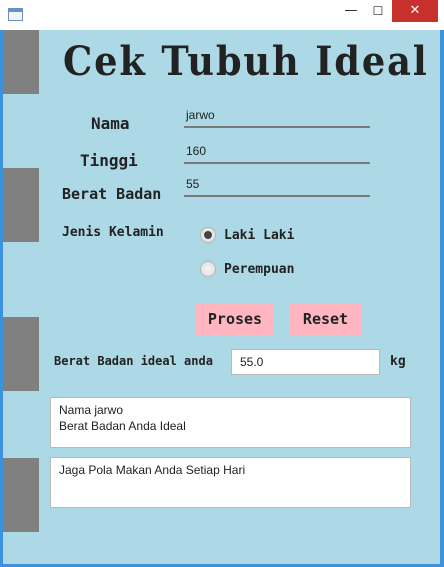 The height and width of the screenshot is (567, 444). What do you see at coordinates (230, 482) in the screenshot?
I see `advice-textarea: Jaga Pola Makan Anda Setiap Hari` at bounding box center [230, 482].